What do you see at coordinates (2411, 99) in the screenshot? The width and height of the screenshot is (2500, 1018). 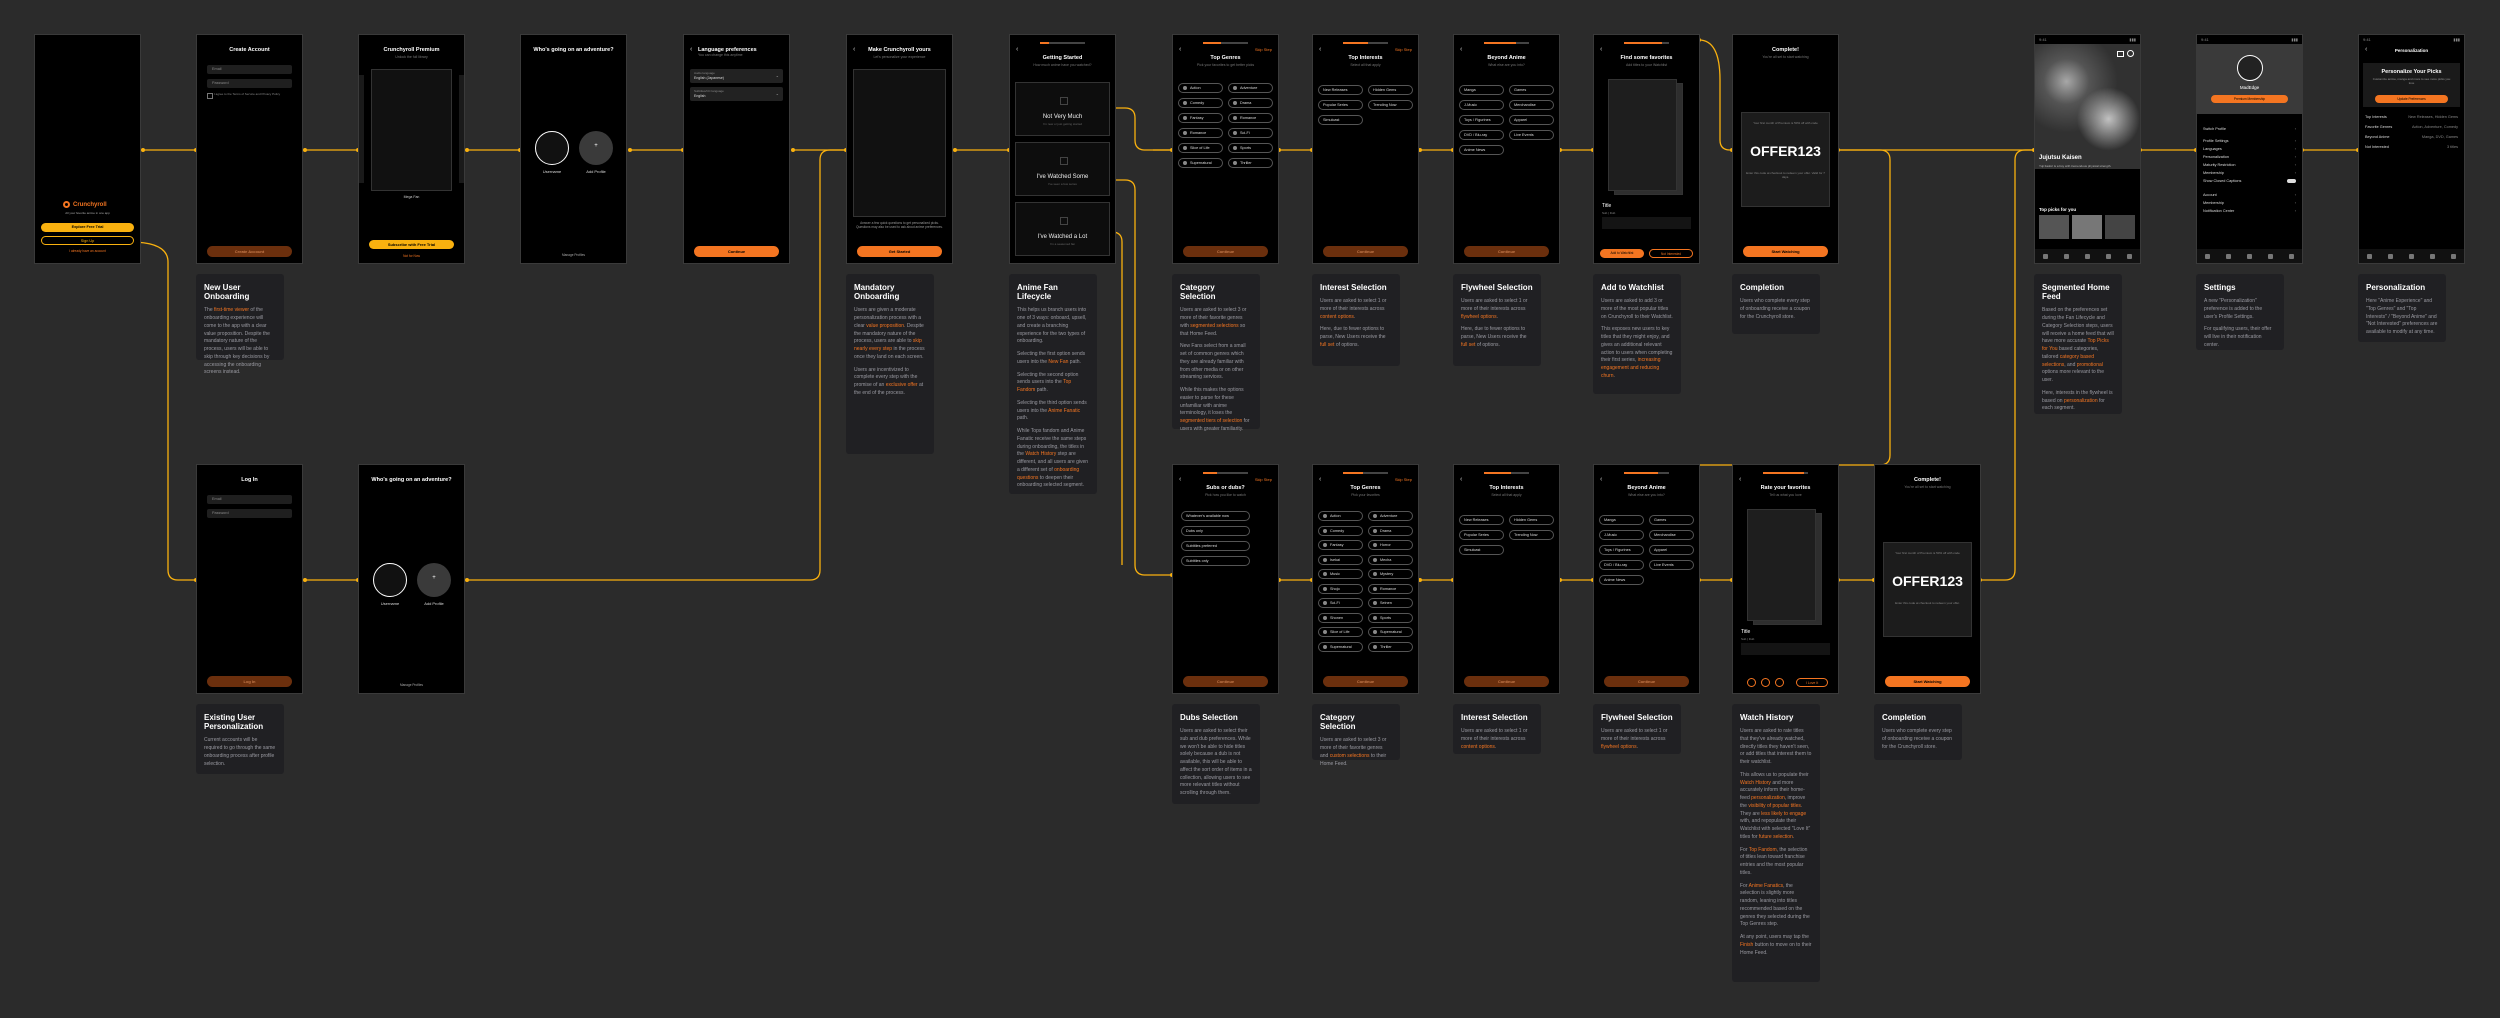 I see `update-preferences-button: Update Preferences` at bounding box center [2411, 99].